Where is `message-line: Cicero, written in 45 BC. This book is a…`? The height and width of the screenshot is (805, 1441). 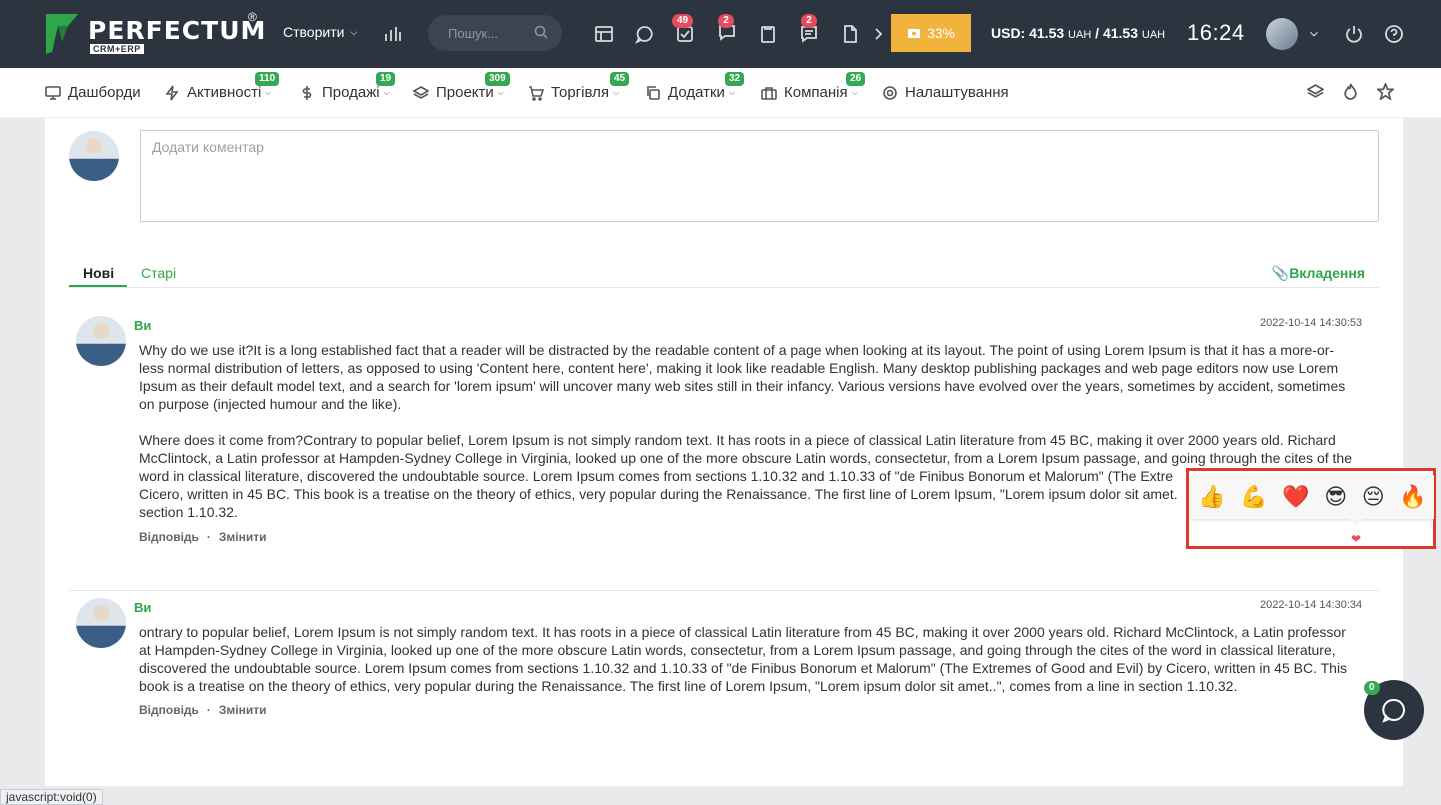 message-line: Cicero, written in 45 BC. This book is a… is located at coordinates (658, 494).